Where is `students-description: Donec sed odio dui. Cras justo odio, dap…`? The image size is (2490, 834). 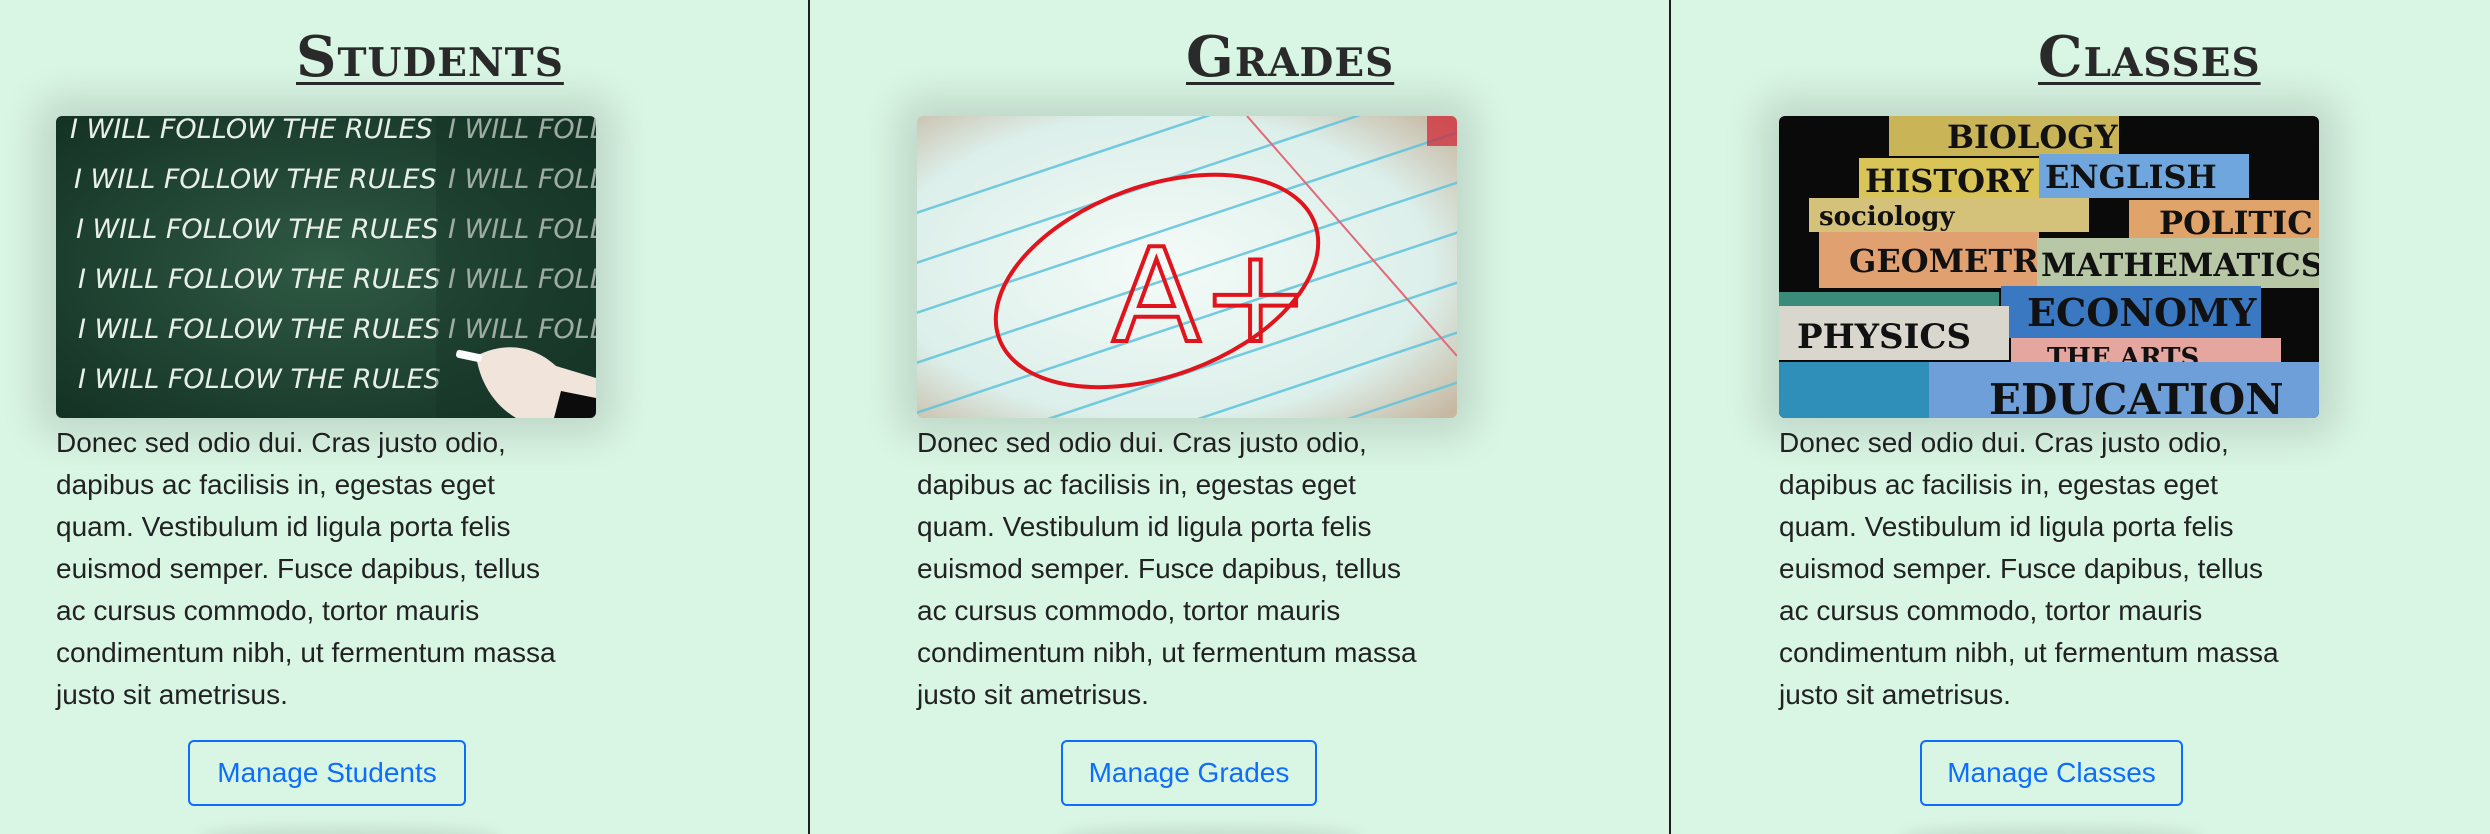 students-description: Donec sed odio dui. Cras justo odio, dap… is located at coordinates (326, 569).